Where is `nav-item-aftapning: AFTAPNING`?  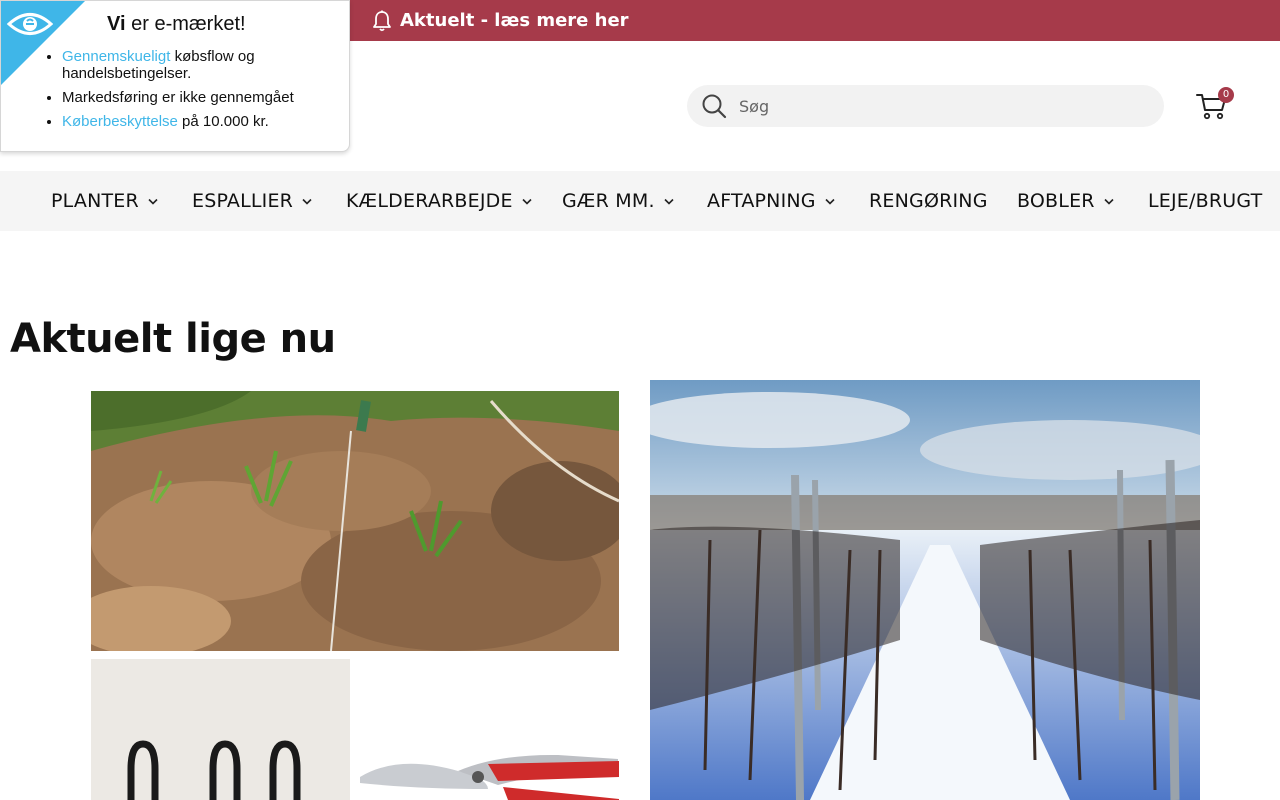
nav-item-aftapning: AFTAPNING is located at coordinates (771, 201).